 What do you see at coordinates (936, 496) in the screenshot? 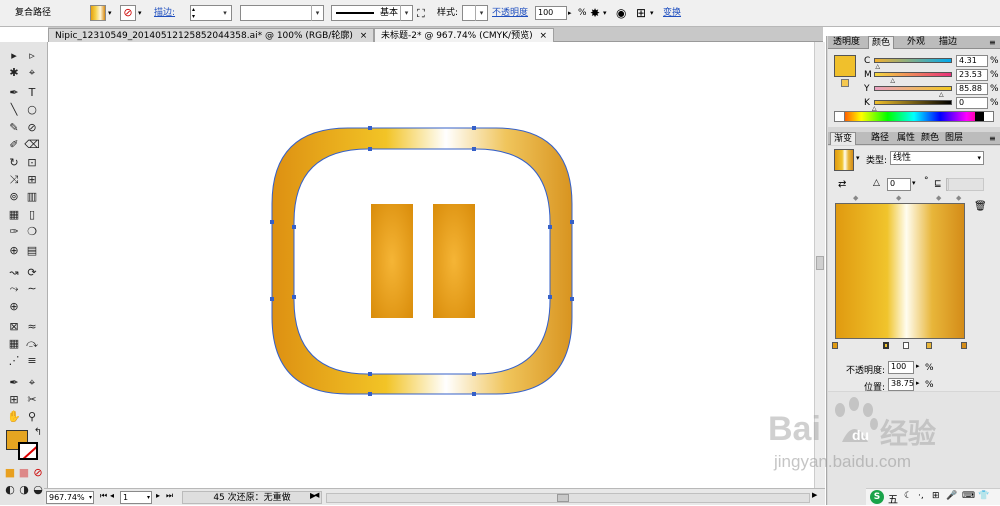
I see `grid-icon: ⊞` at bounding box center [936, 496].